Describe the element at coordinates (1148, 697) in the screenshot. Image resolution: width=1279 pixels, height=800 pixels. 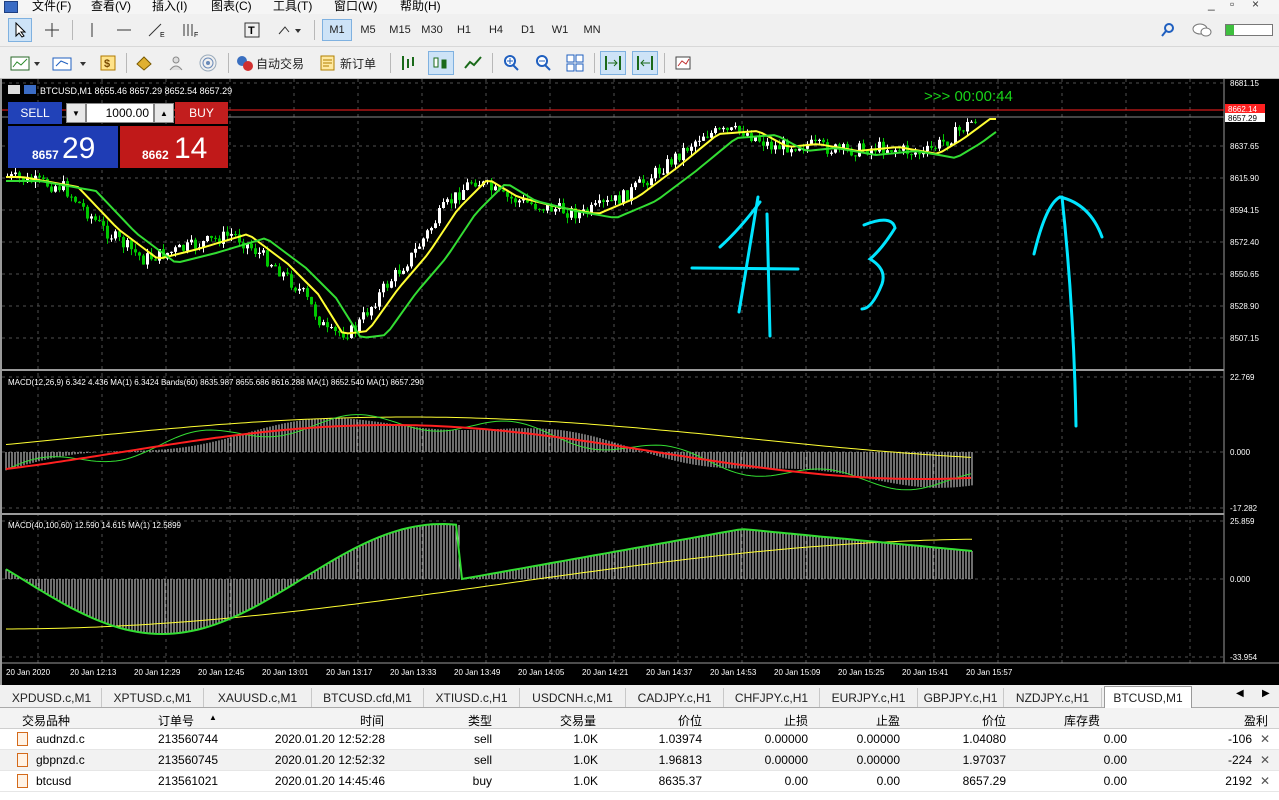
I see `tab-btcusd: BTCUSD,M1` at that location.